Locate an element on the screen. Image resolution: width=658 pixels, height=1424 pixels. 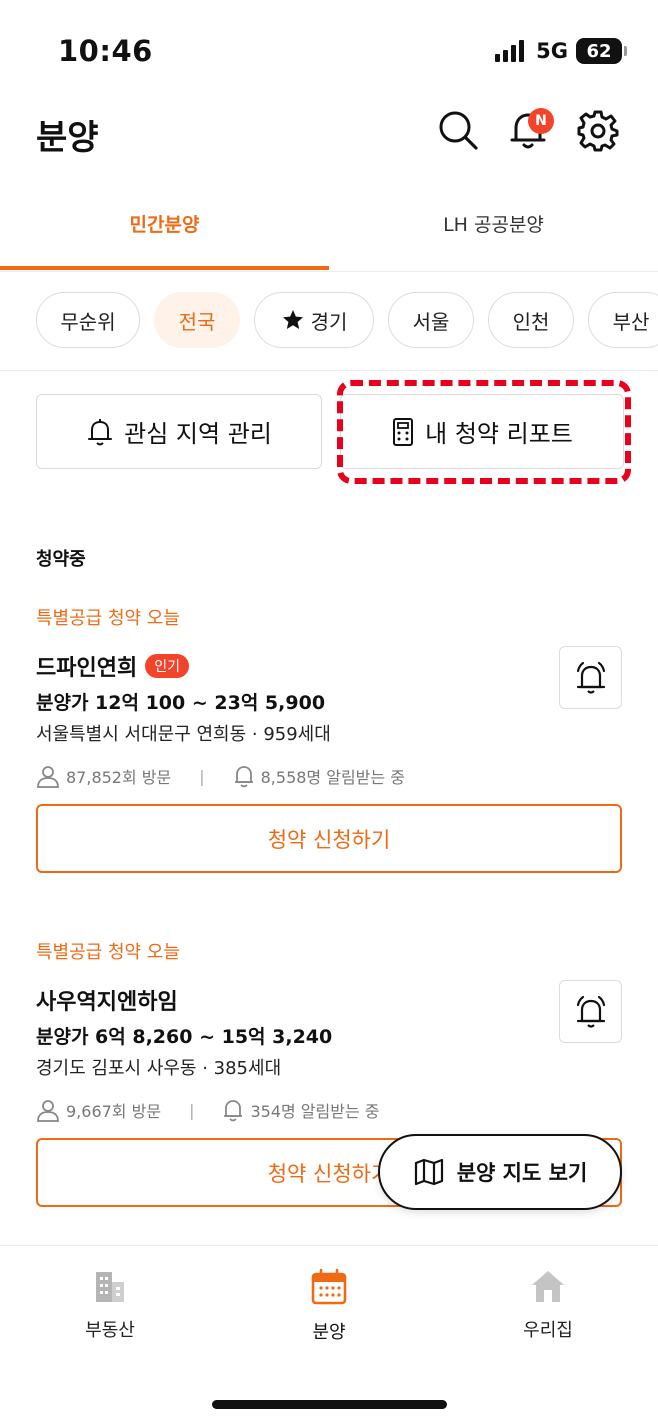
bell-outline-icon is located at coordinates (100, 431).